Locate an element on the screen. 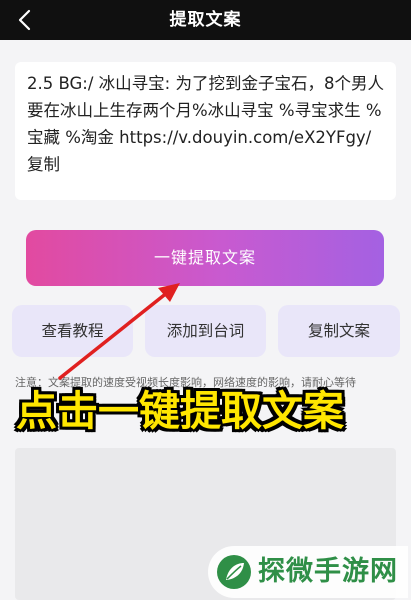 The width and height of the screenshot is (411, 600). extract-text-button: 一键提取文案 is located at coordinates (205, 258).